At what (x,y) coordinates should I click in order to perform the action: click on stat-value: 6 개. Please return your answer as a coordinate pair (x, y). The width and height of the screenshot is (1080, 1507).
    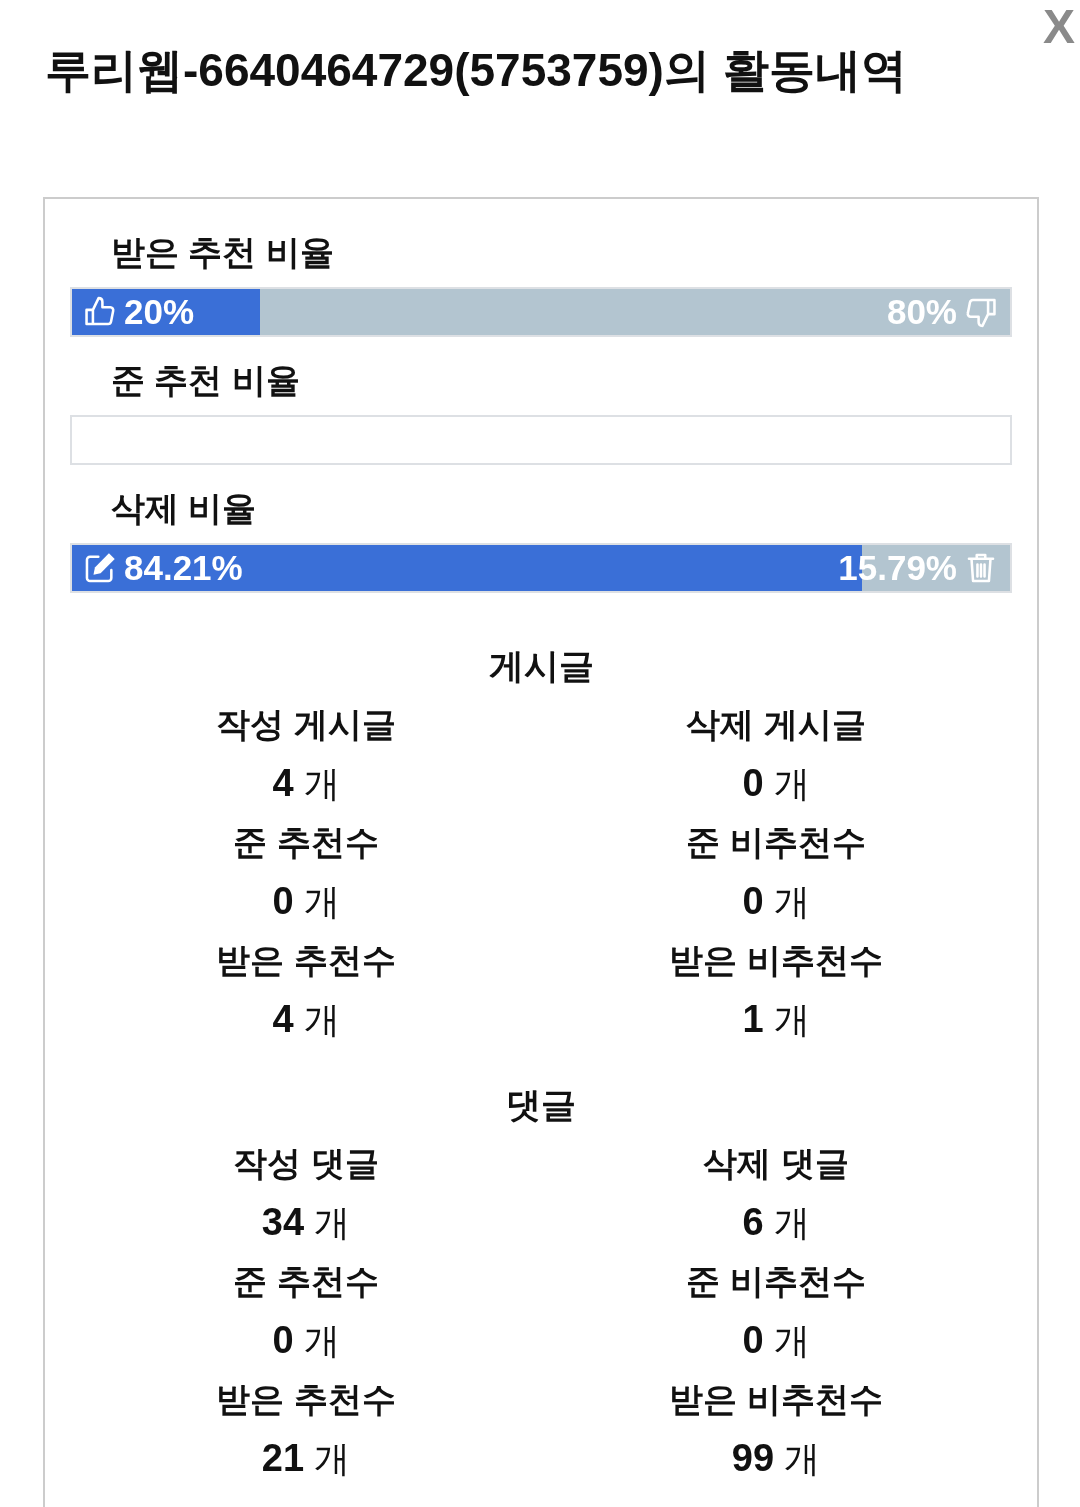
    Looking at the image, I should click on (776, 1222).